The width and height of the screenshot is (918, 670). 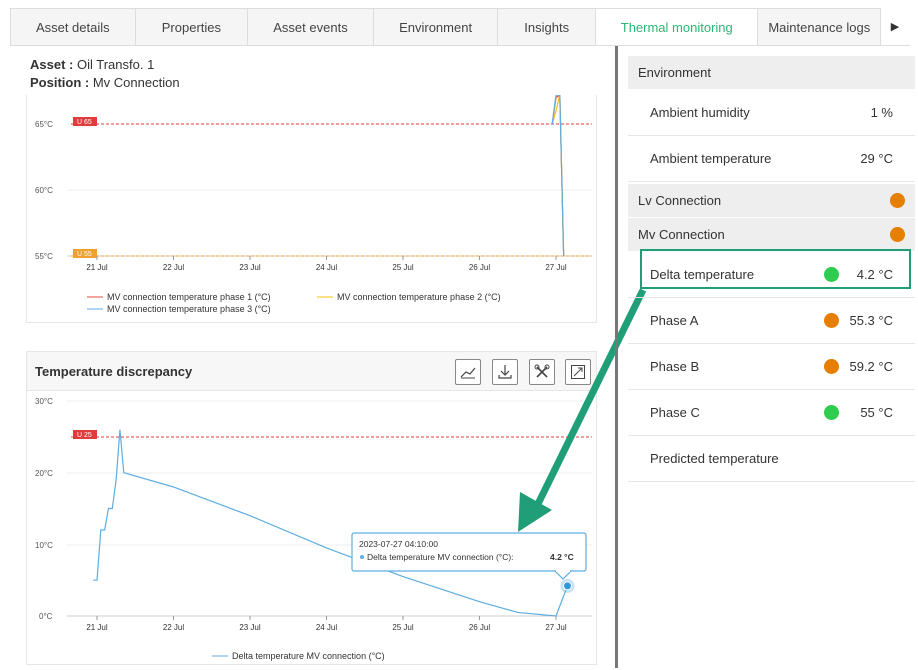 I want to click on row-label: Phase B, so click(x=675, y=366).